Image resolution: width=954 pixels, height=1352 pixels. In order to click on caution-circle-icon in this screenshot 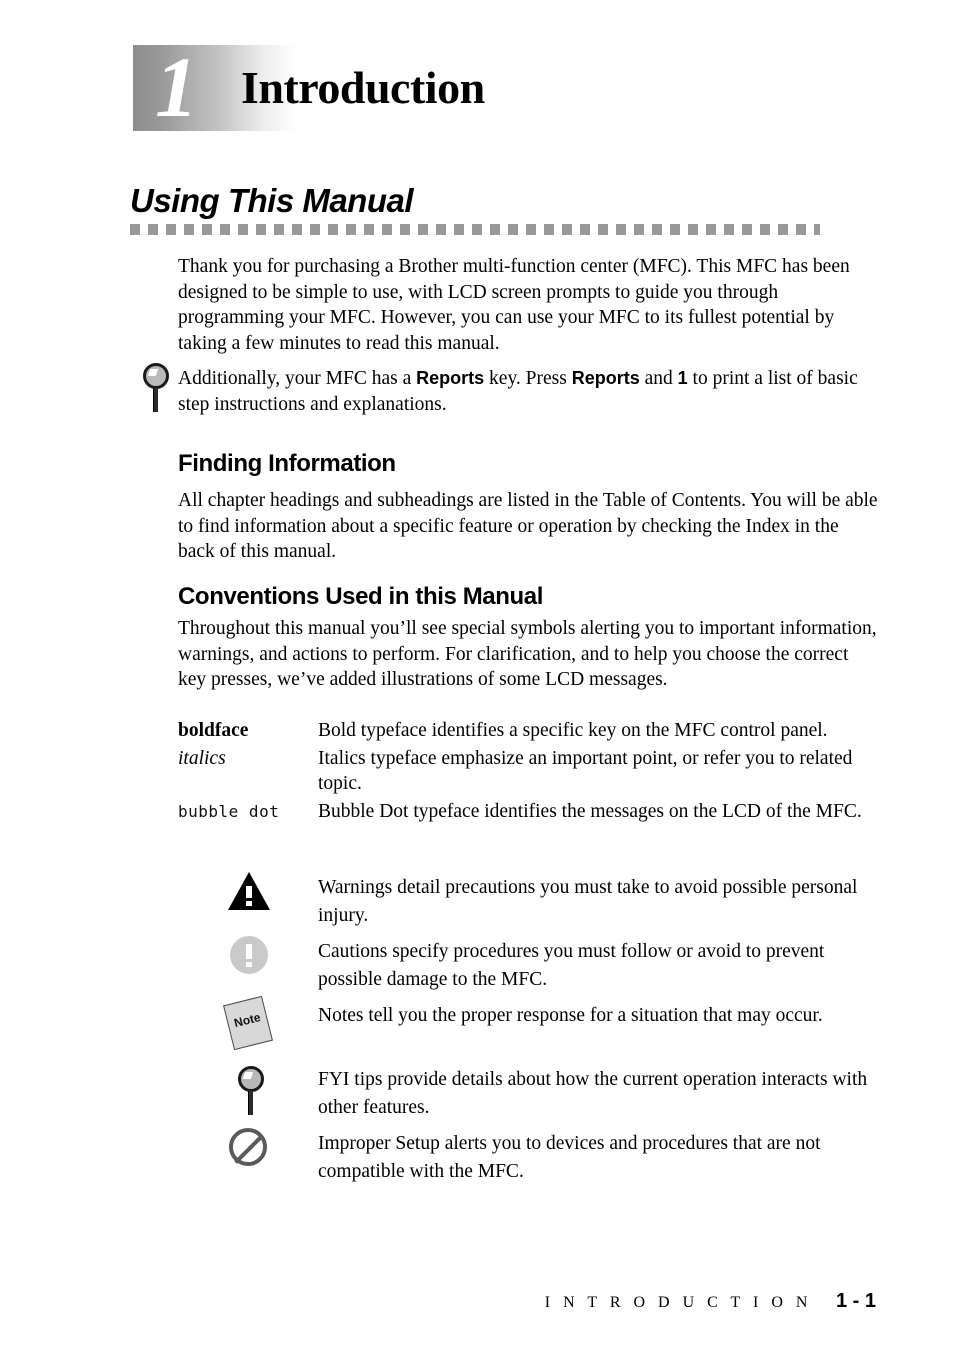, I will do `click(249, 955)`.